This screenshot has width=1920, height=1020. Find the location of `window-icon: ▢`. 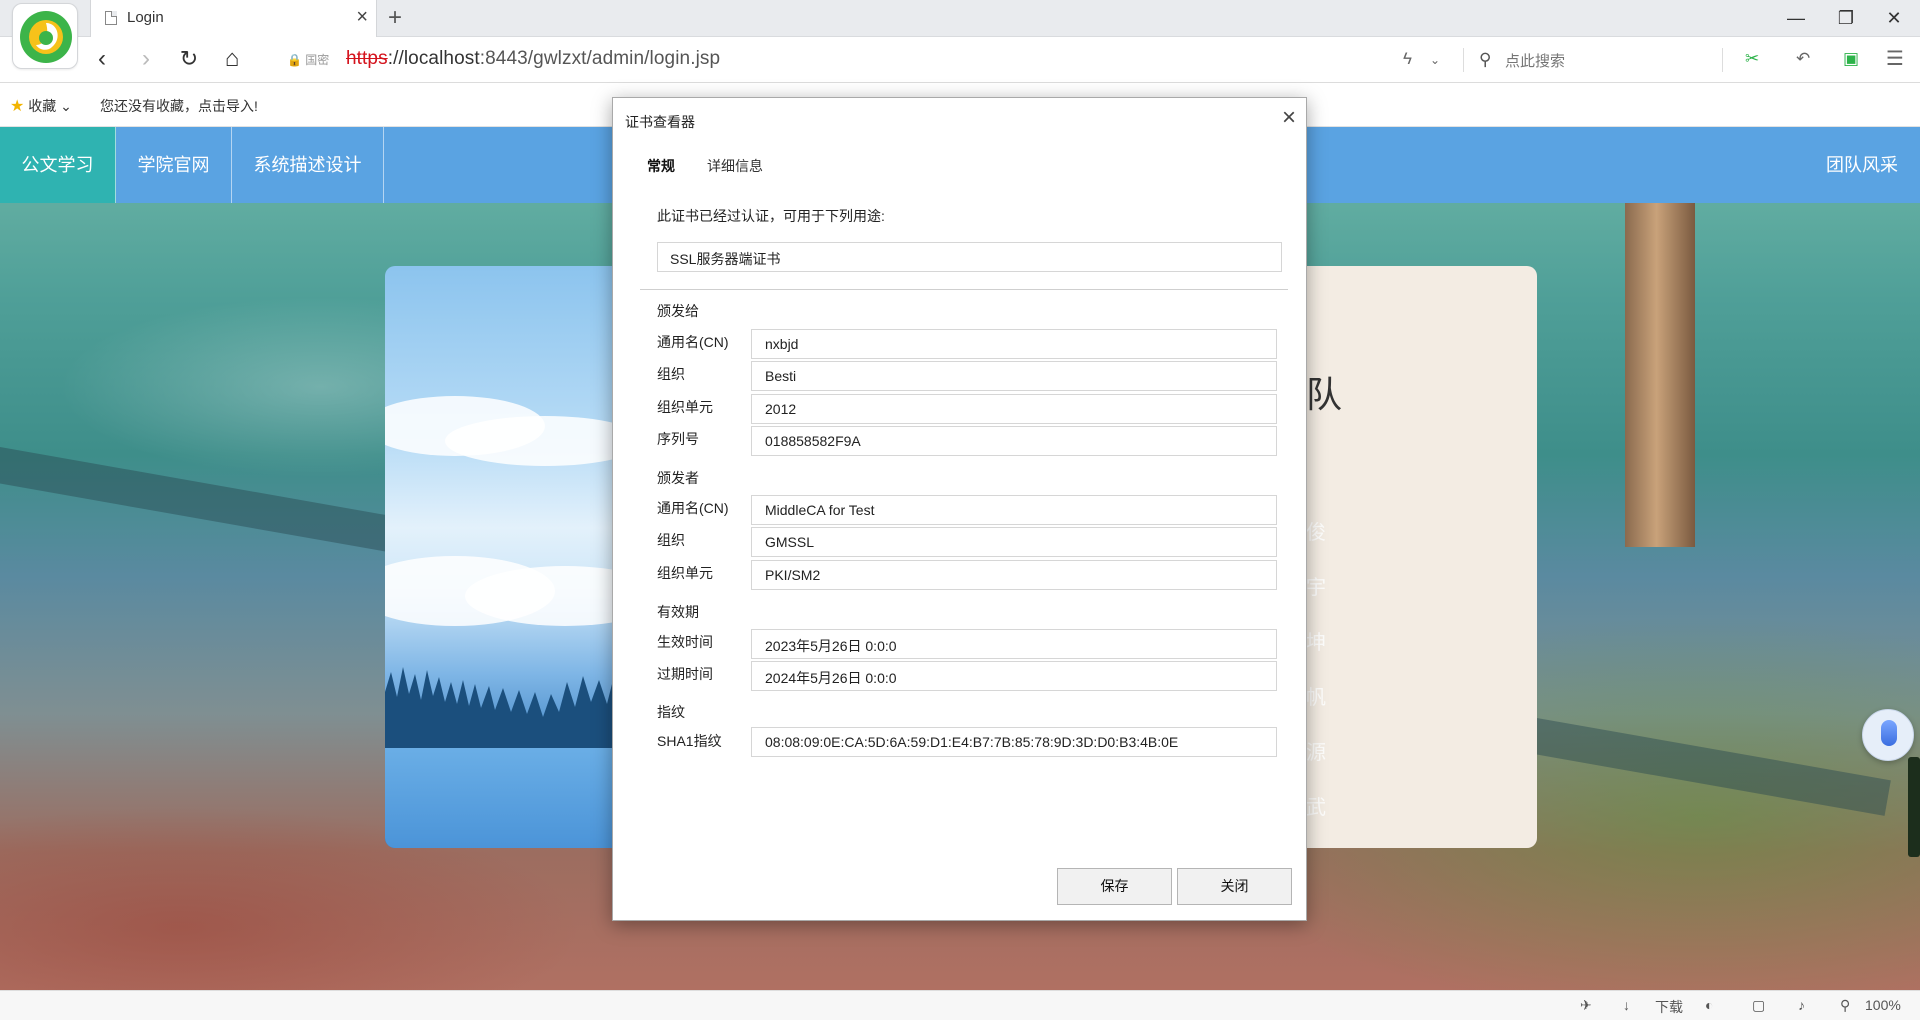

window-icon: ▢ is located at coordinates (1758, 1005).